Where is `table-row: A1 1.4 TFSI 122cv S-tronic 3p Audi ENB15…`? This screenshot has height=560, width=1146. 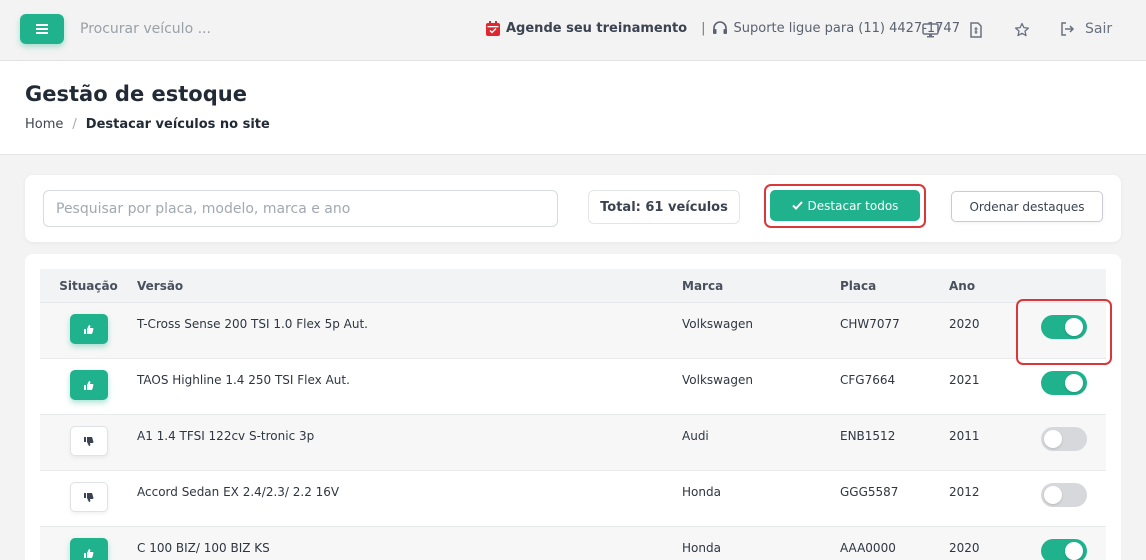 table-row: A1 1.4 TFSI 122cv S-tronic 3p Audi ENB15… is located at coordinates (573, 443).